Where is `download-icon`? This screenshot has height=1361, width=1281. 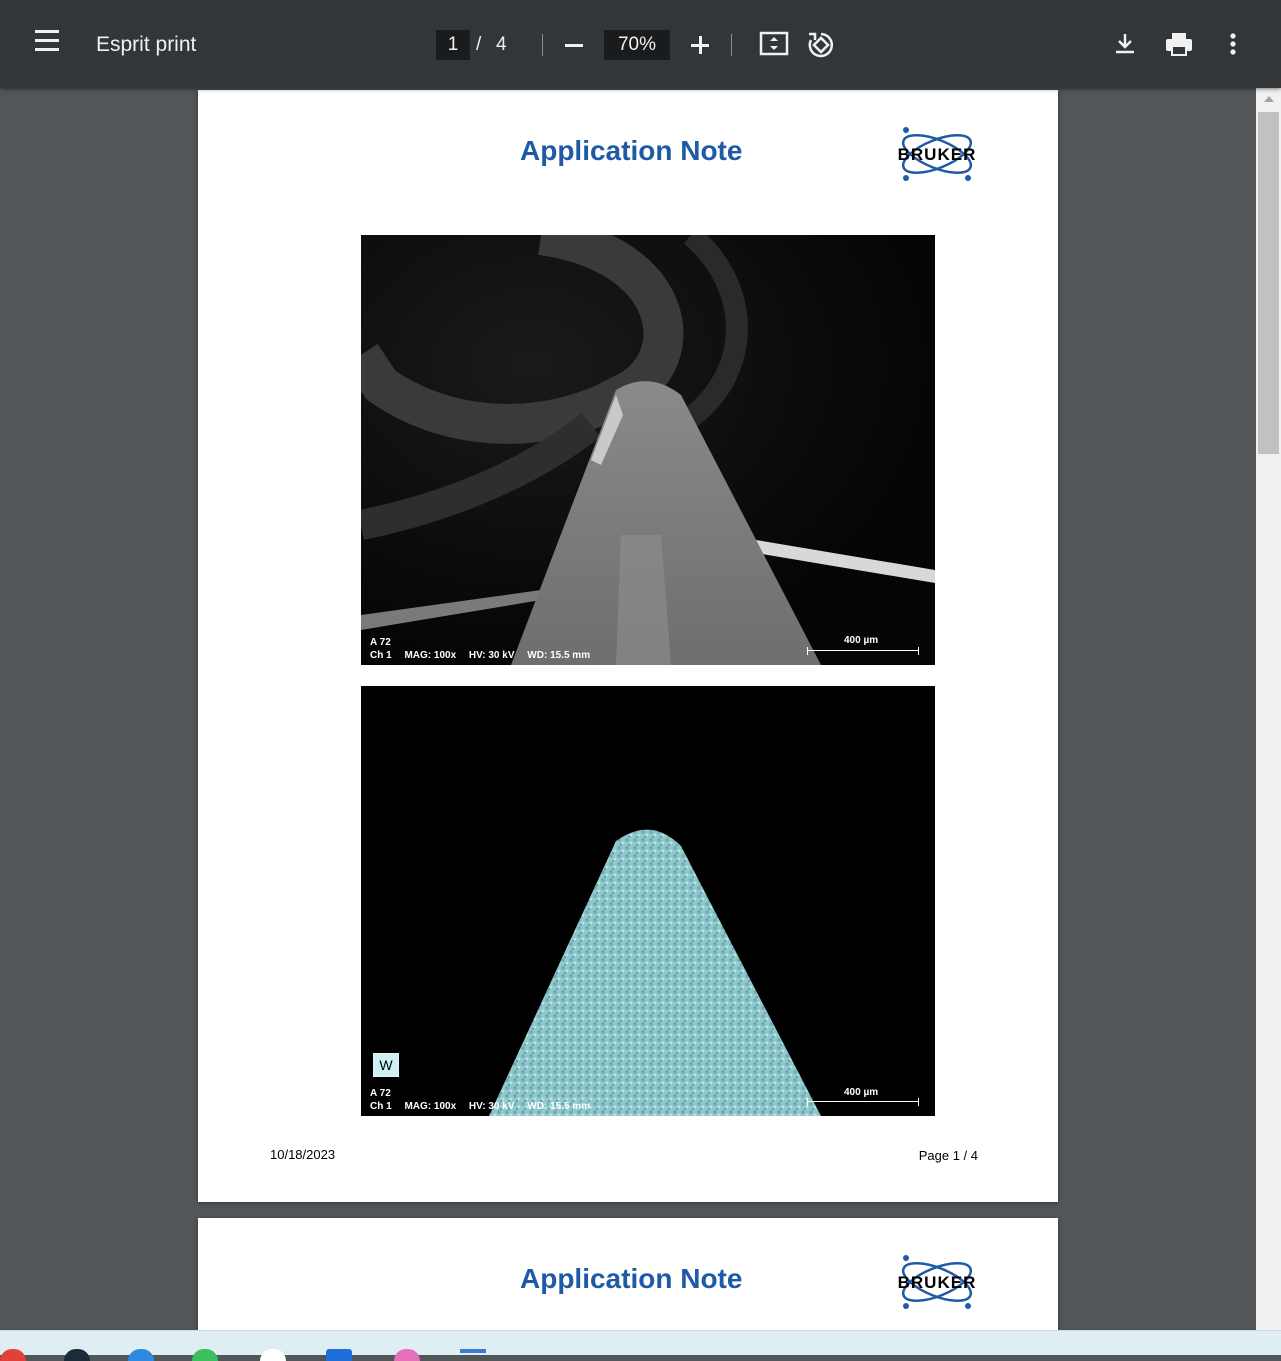
download-icon is located at coordinates (1125, 44).